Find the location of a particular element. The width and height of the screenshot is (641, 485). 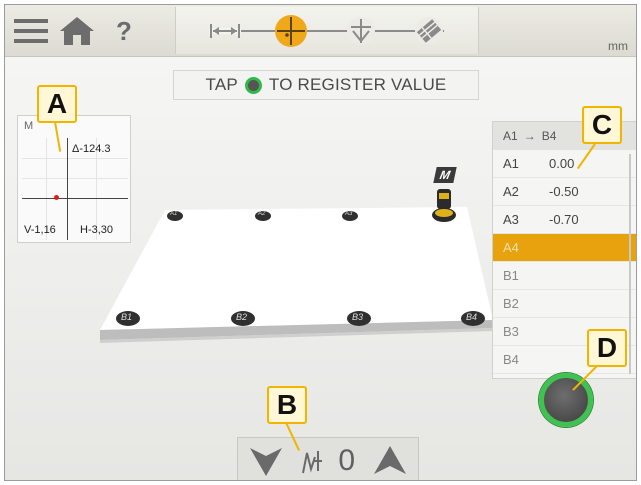

instruction-prefix: TAP is located at coordinates (221, 84).